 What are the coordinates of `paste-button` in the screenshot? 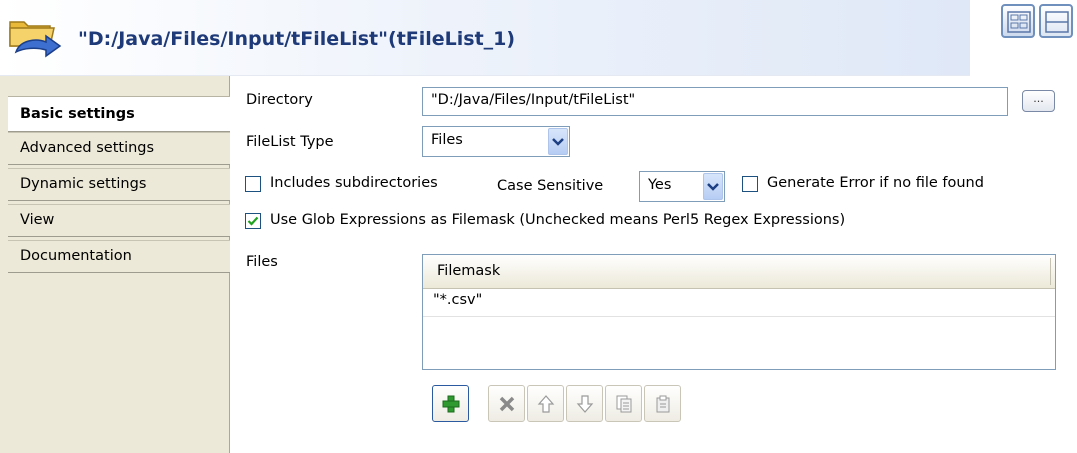 It's located at (662, 403).